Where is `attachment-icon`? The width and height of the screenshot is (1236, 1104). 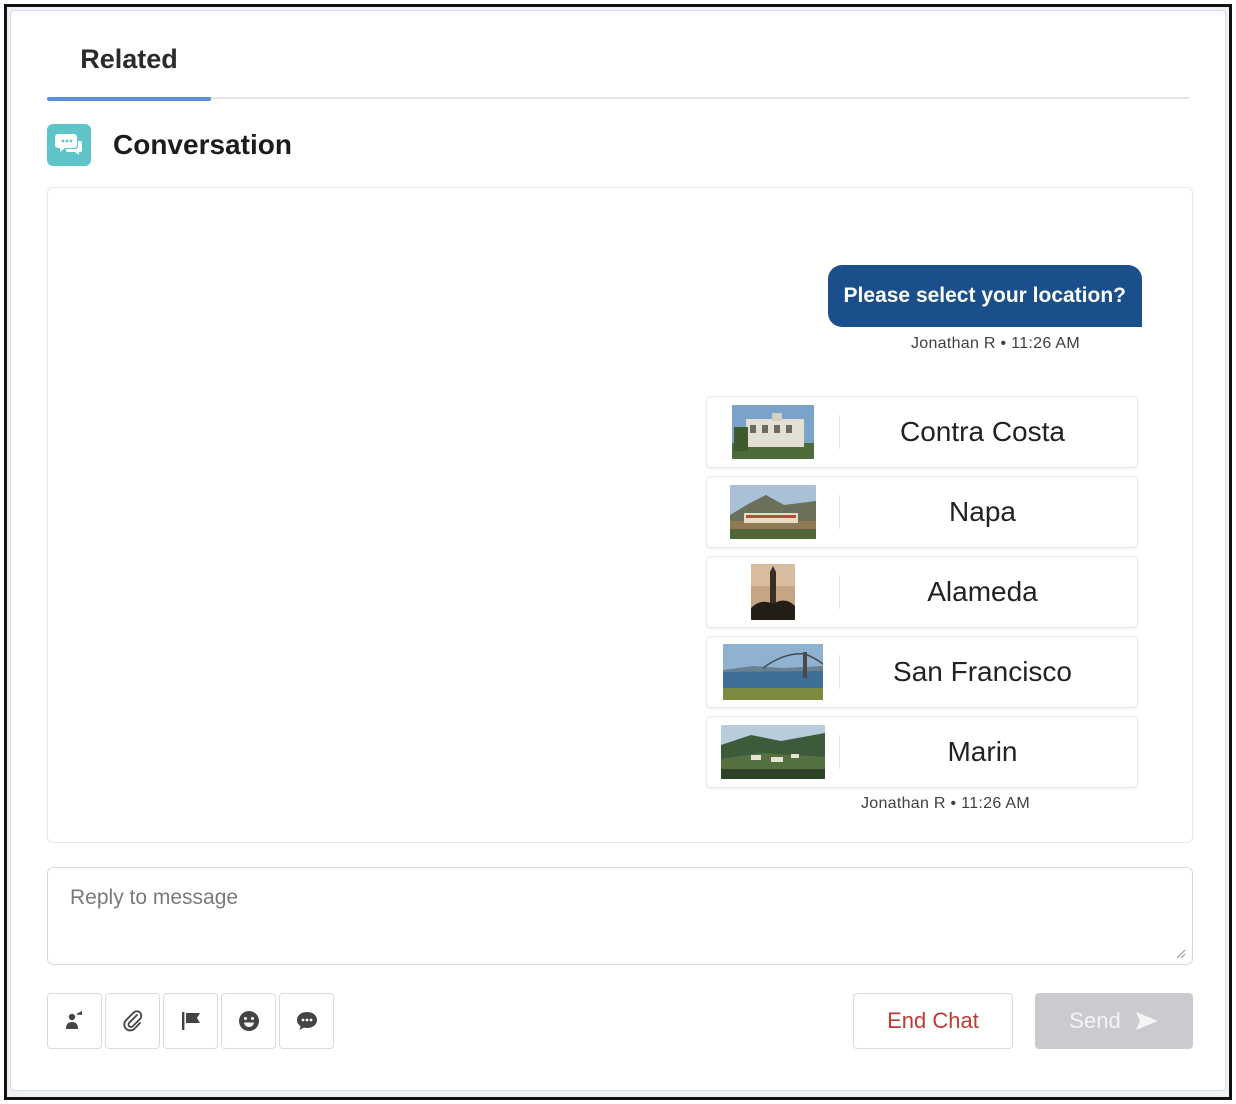 attachment-icon is located at coordinates (132, 1021).